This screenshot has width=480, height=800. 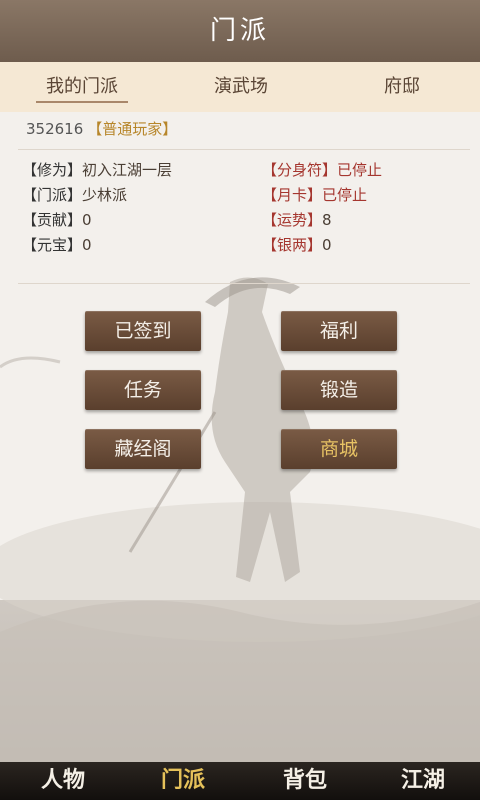 I want to click on stat-cultivation: 【修为】初入江湖一层, so click(x=97, y=169).